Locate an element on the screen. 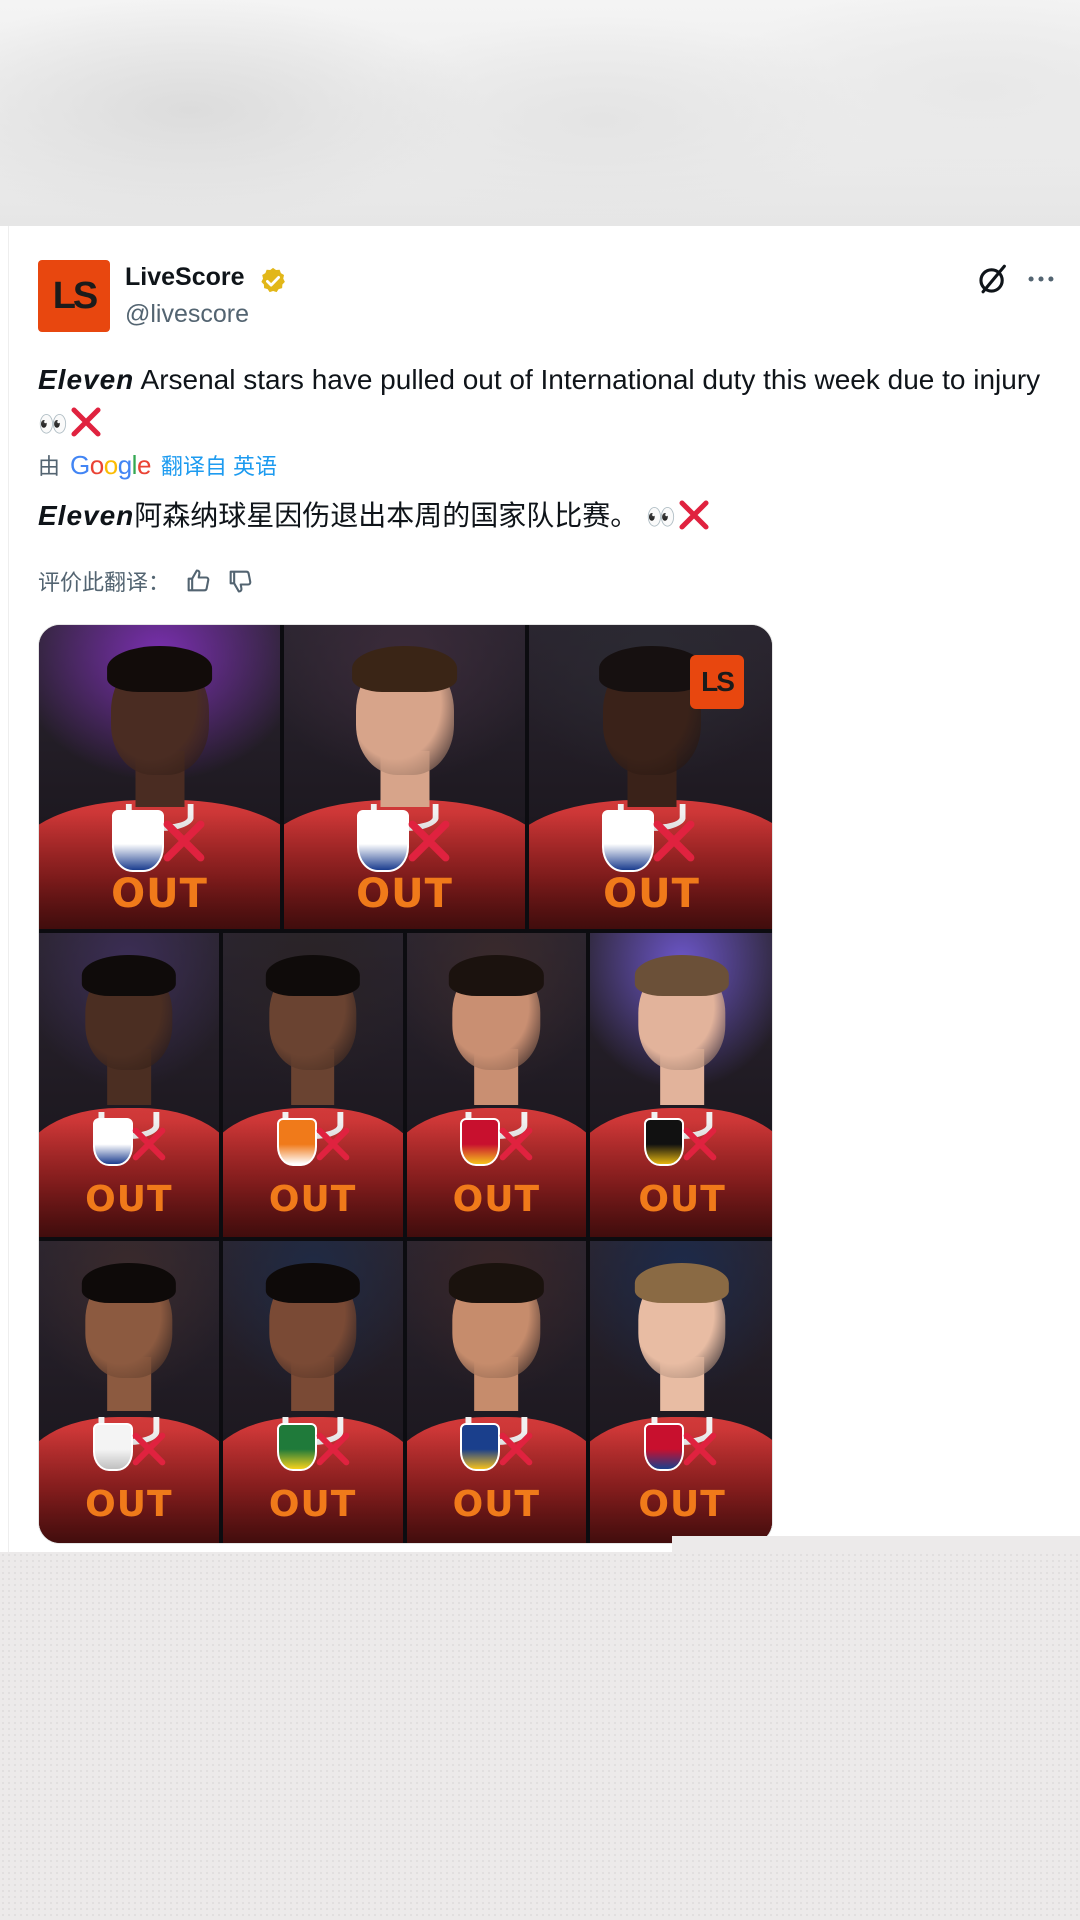 The width and height of the screenshot is (1080, 1920). brazil-crest-icon is located at coordinates (296, 1447).